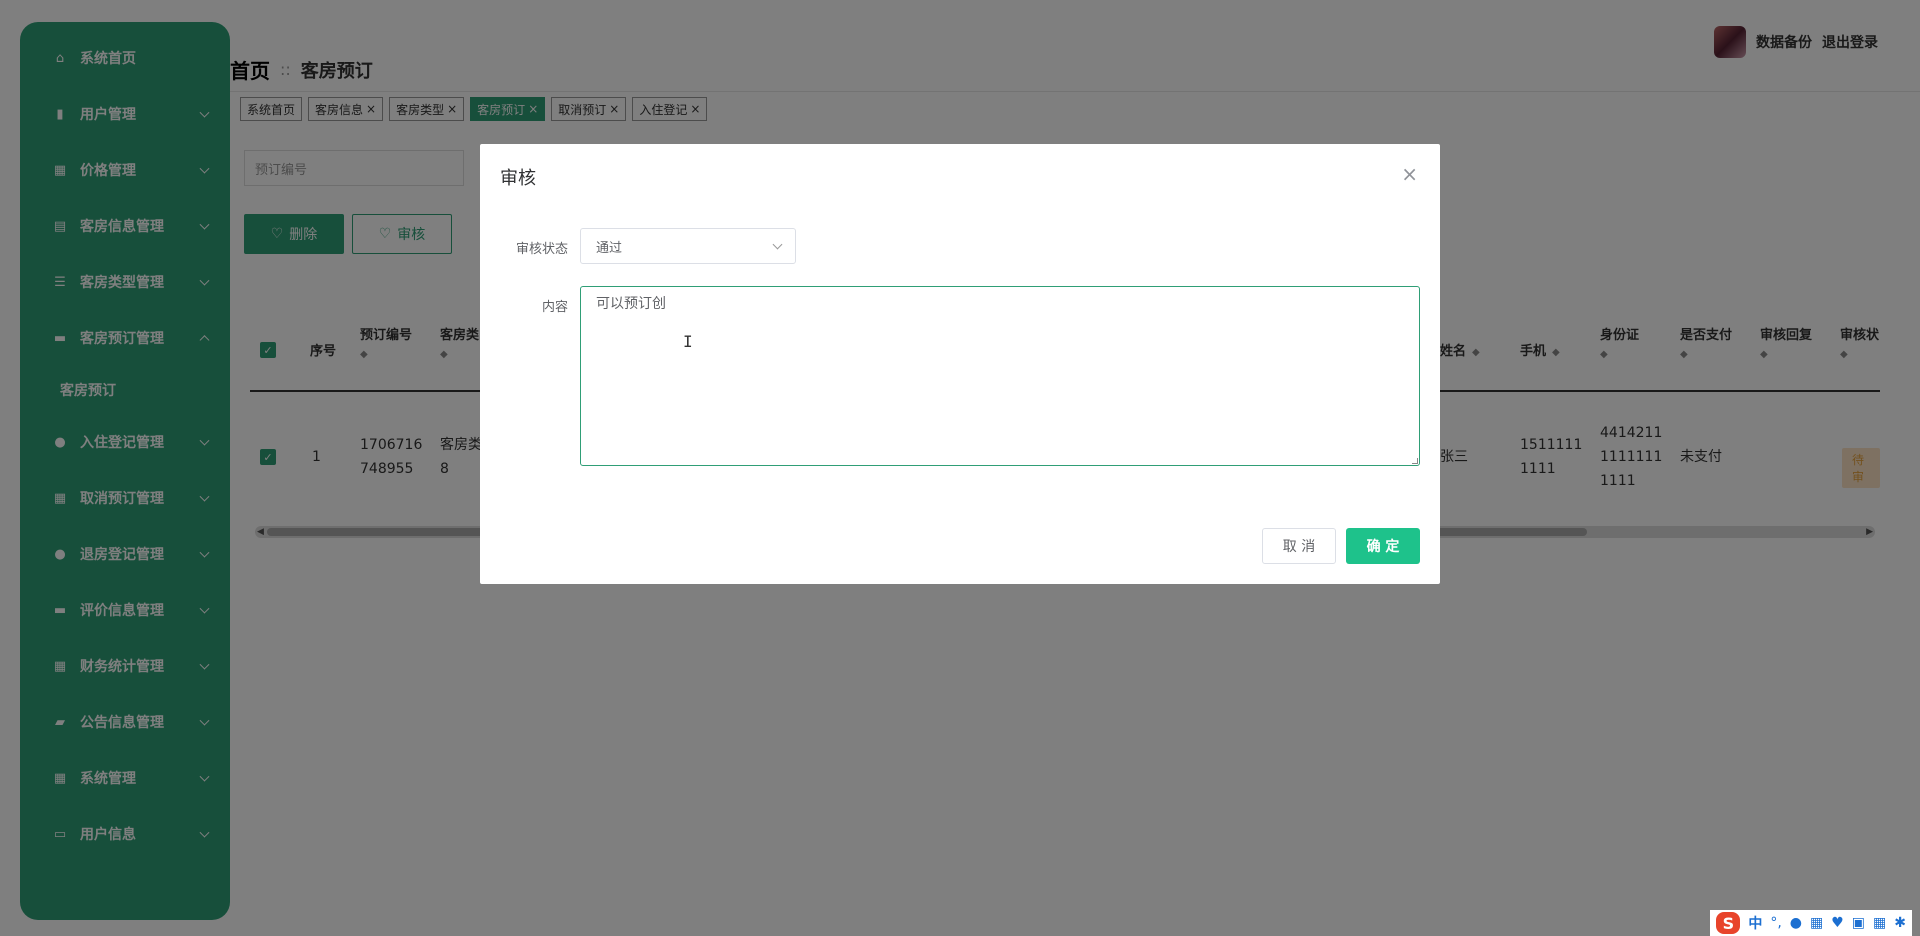 The image size is (1920, 936). I want to click on close-icon: ×, so click(1409, 174).